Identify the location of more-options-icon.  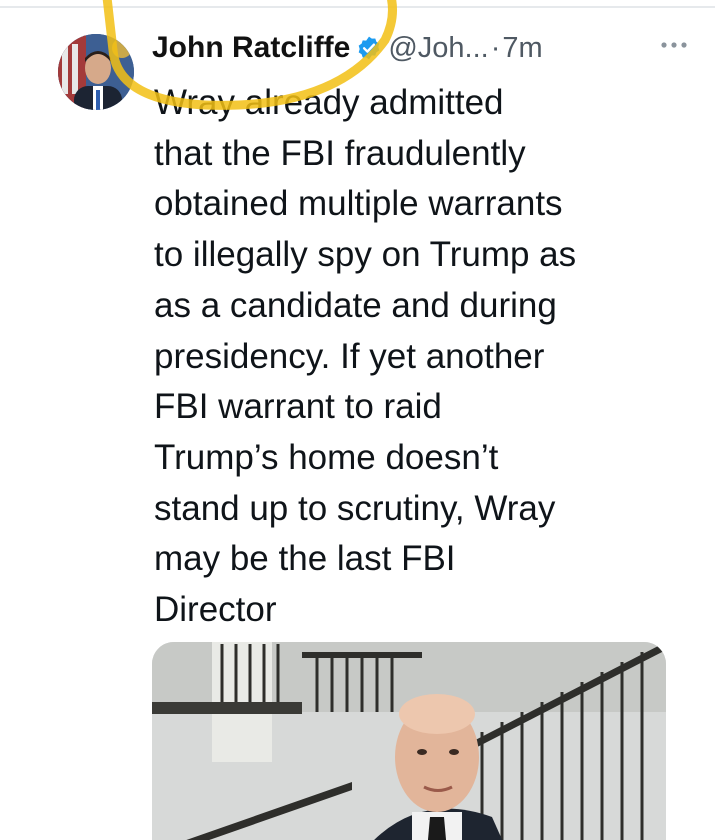
(674, 45).